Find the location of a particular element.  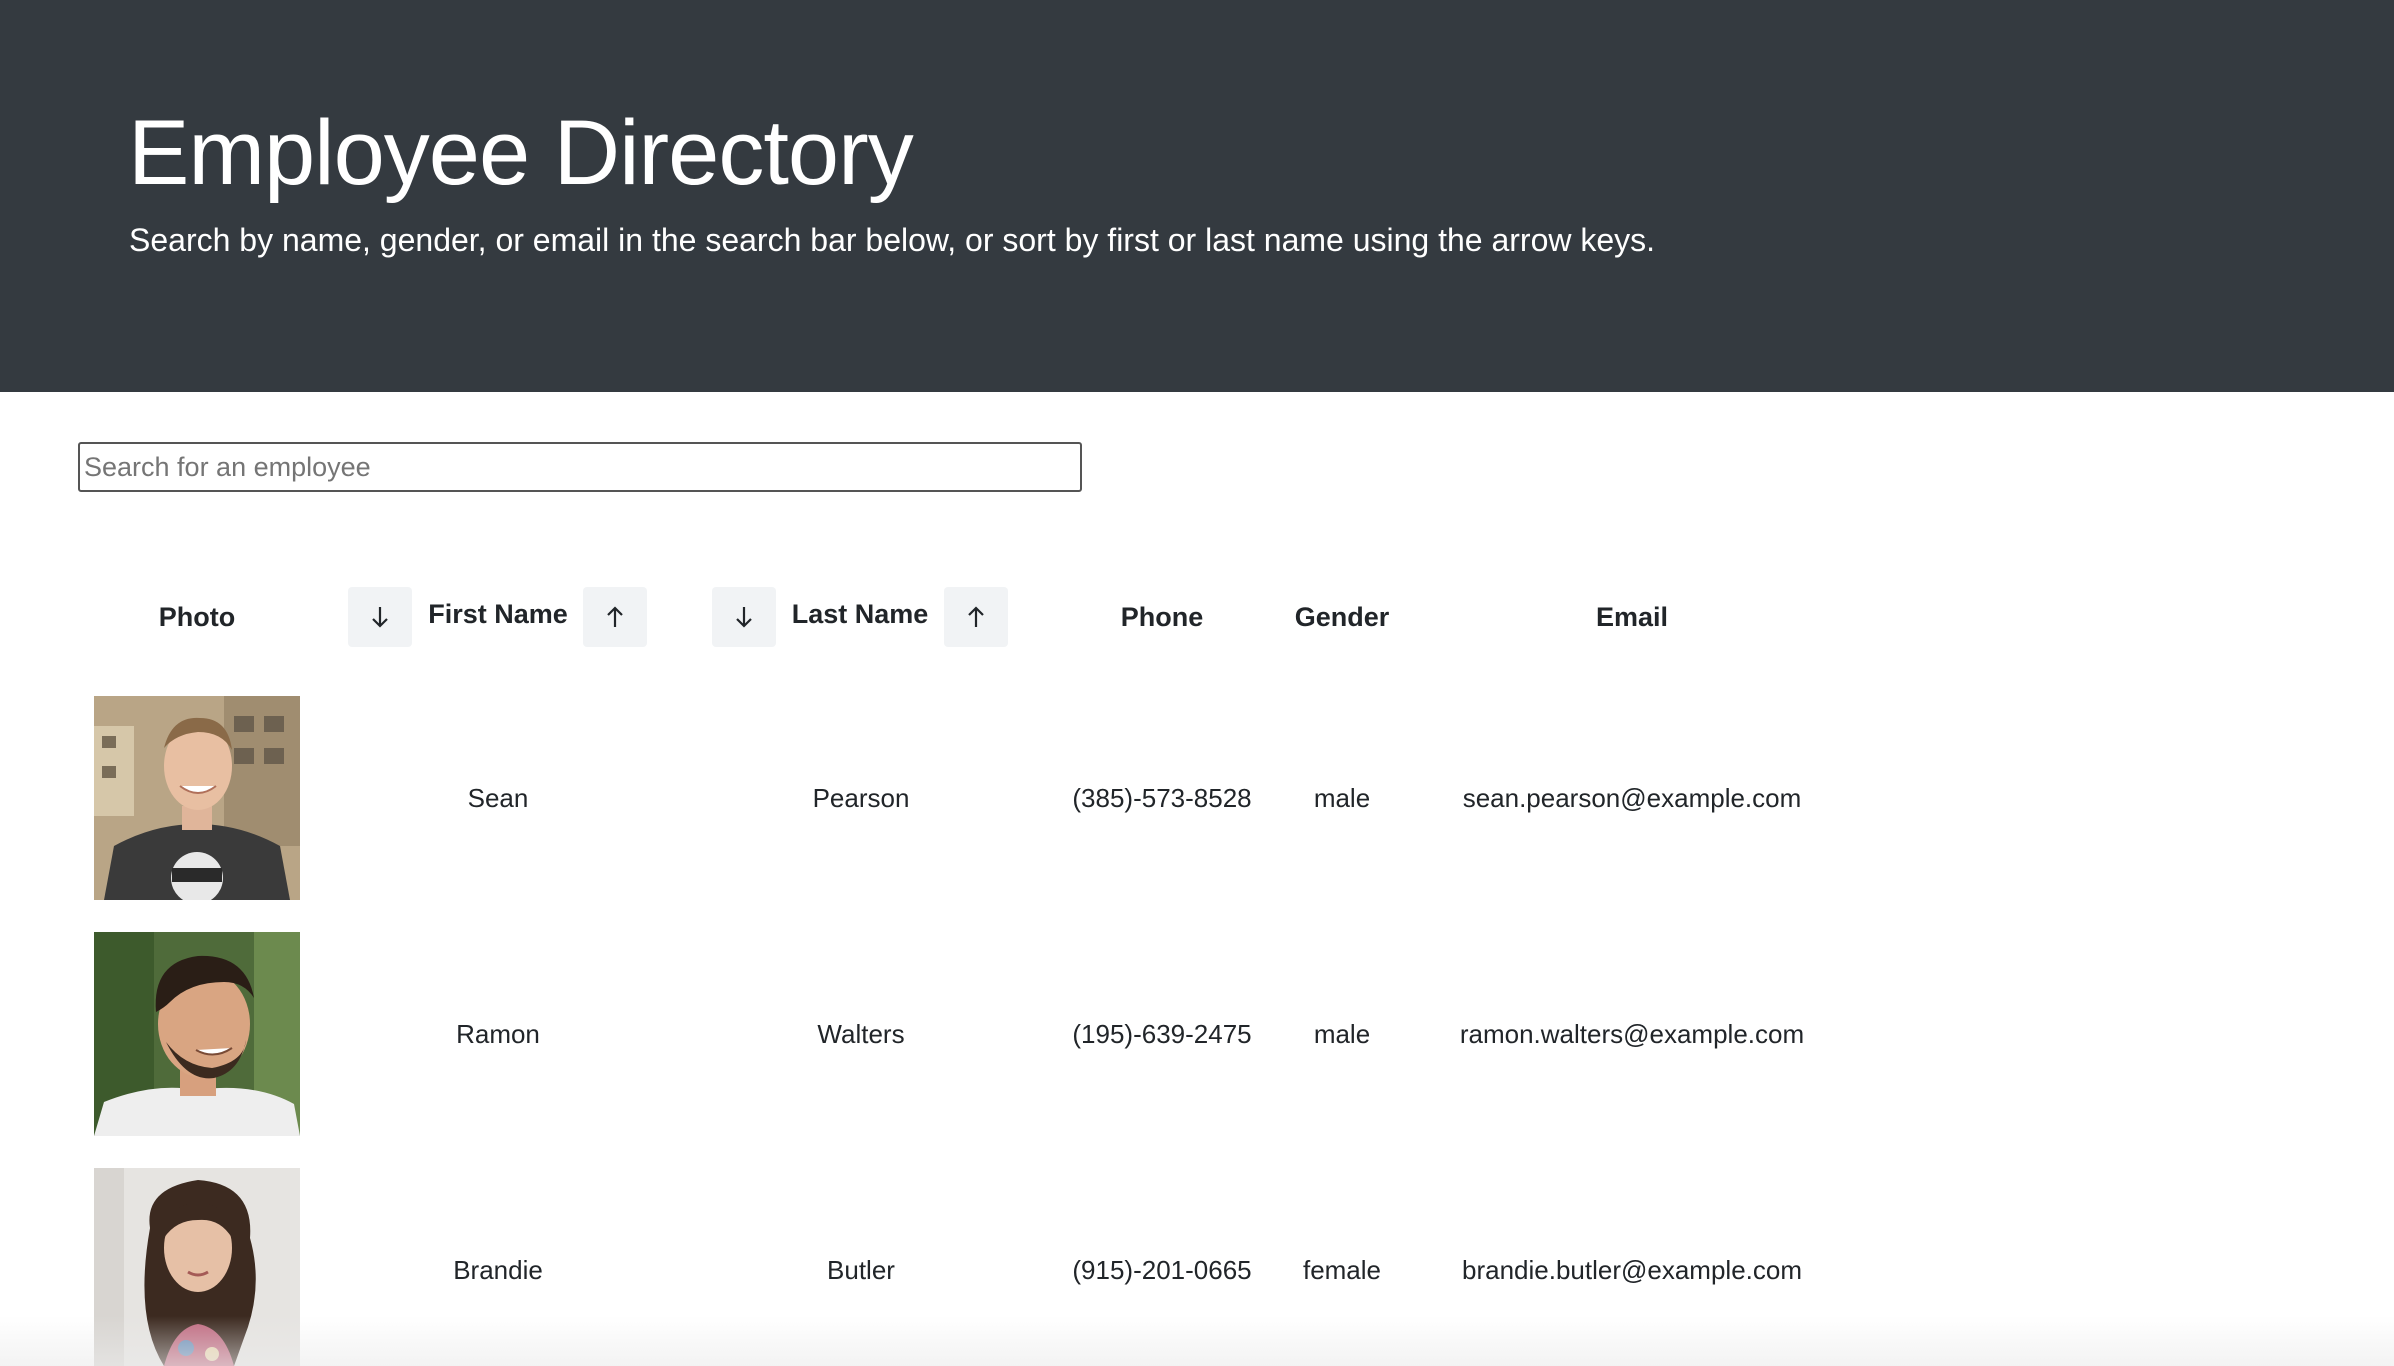

sort-last-name-ascending-button is located at coordinates (976, 617).